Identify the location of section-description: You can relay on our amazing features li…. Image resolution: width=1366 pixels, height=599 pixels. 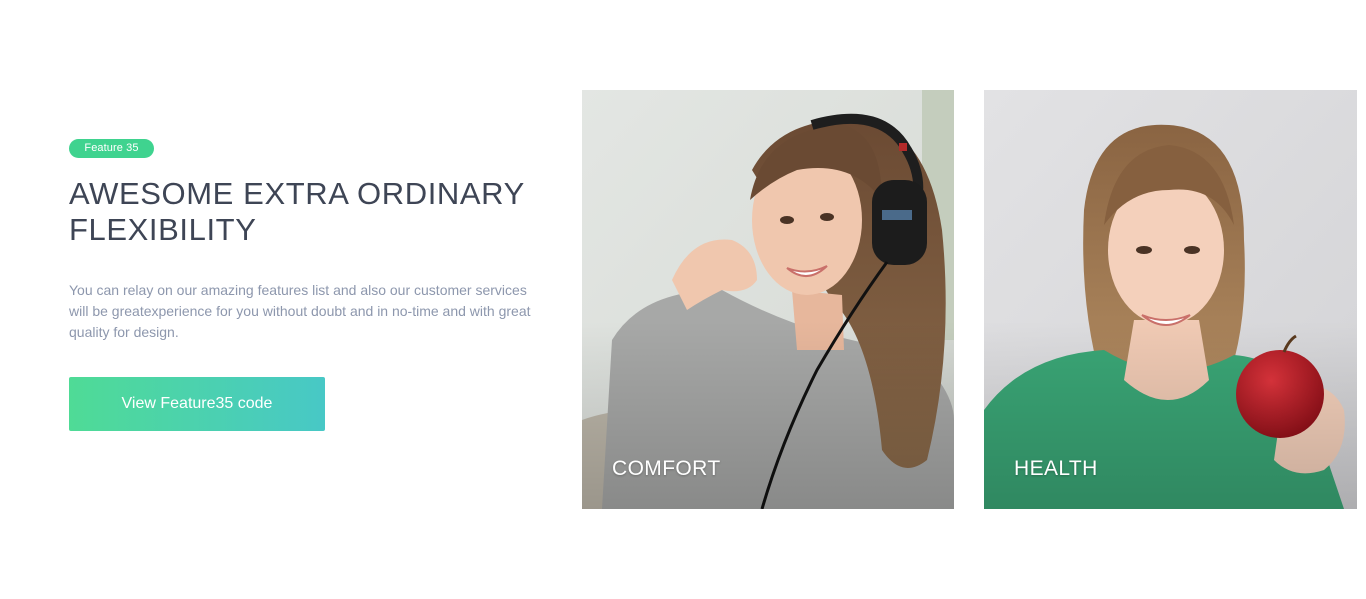
(300, 311).